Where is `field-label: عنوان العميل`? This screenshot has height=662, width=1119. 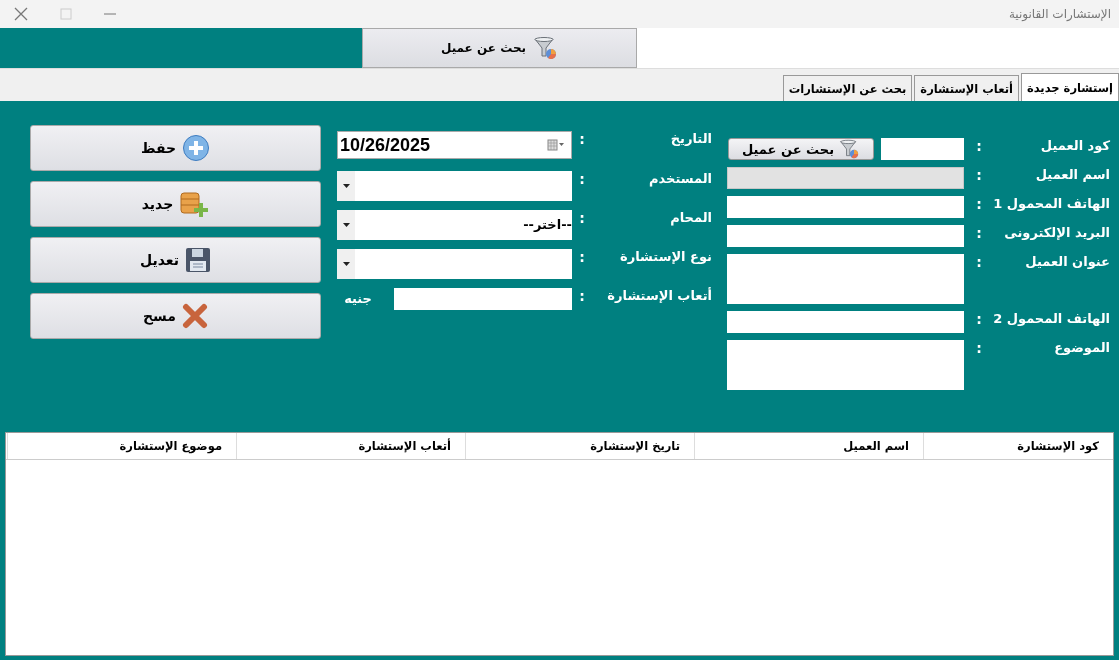 field-label: عنوان العميل is located at coordinates (1067, 261).